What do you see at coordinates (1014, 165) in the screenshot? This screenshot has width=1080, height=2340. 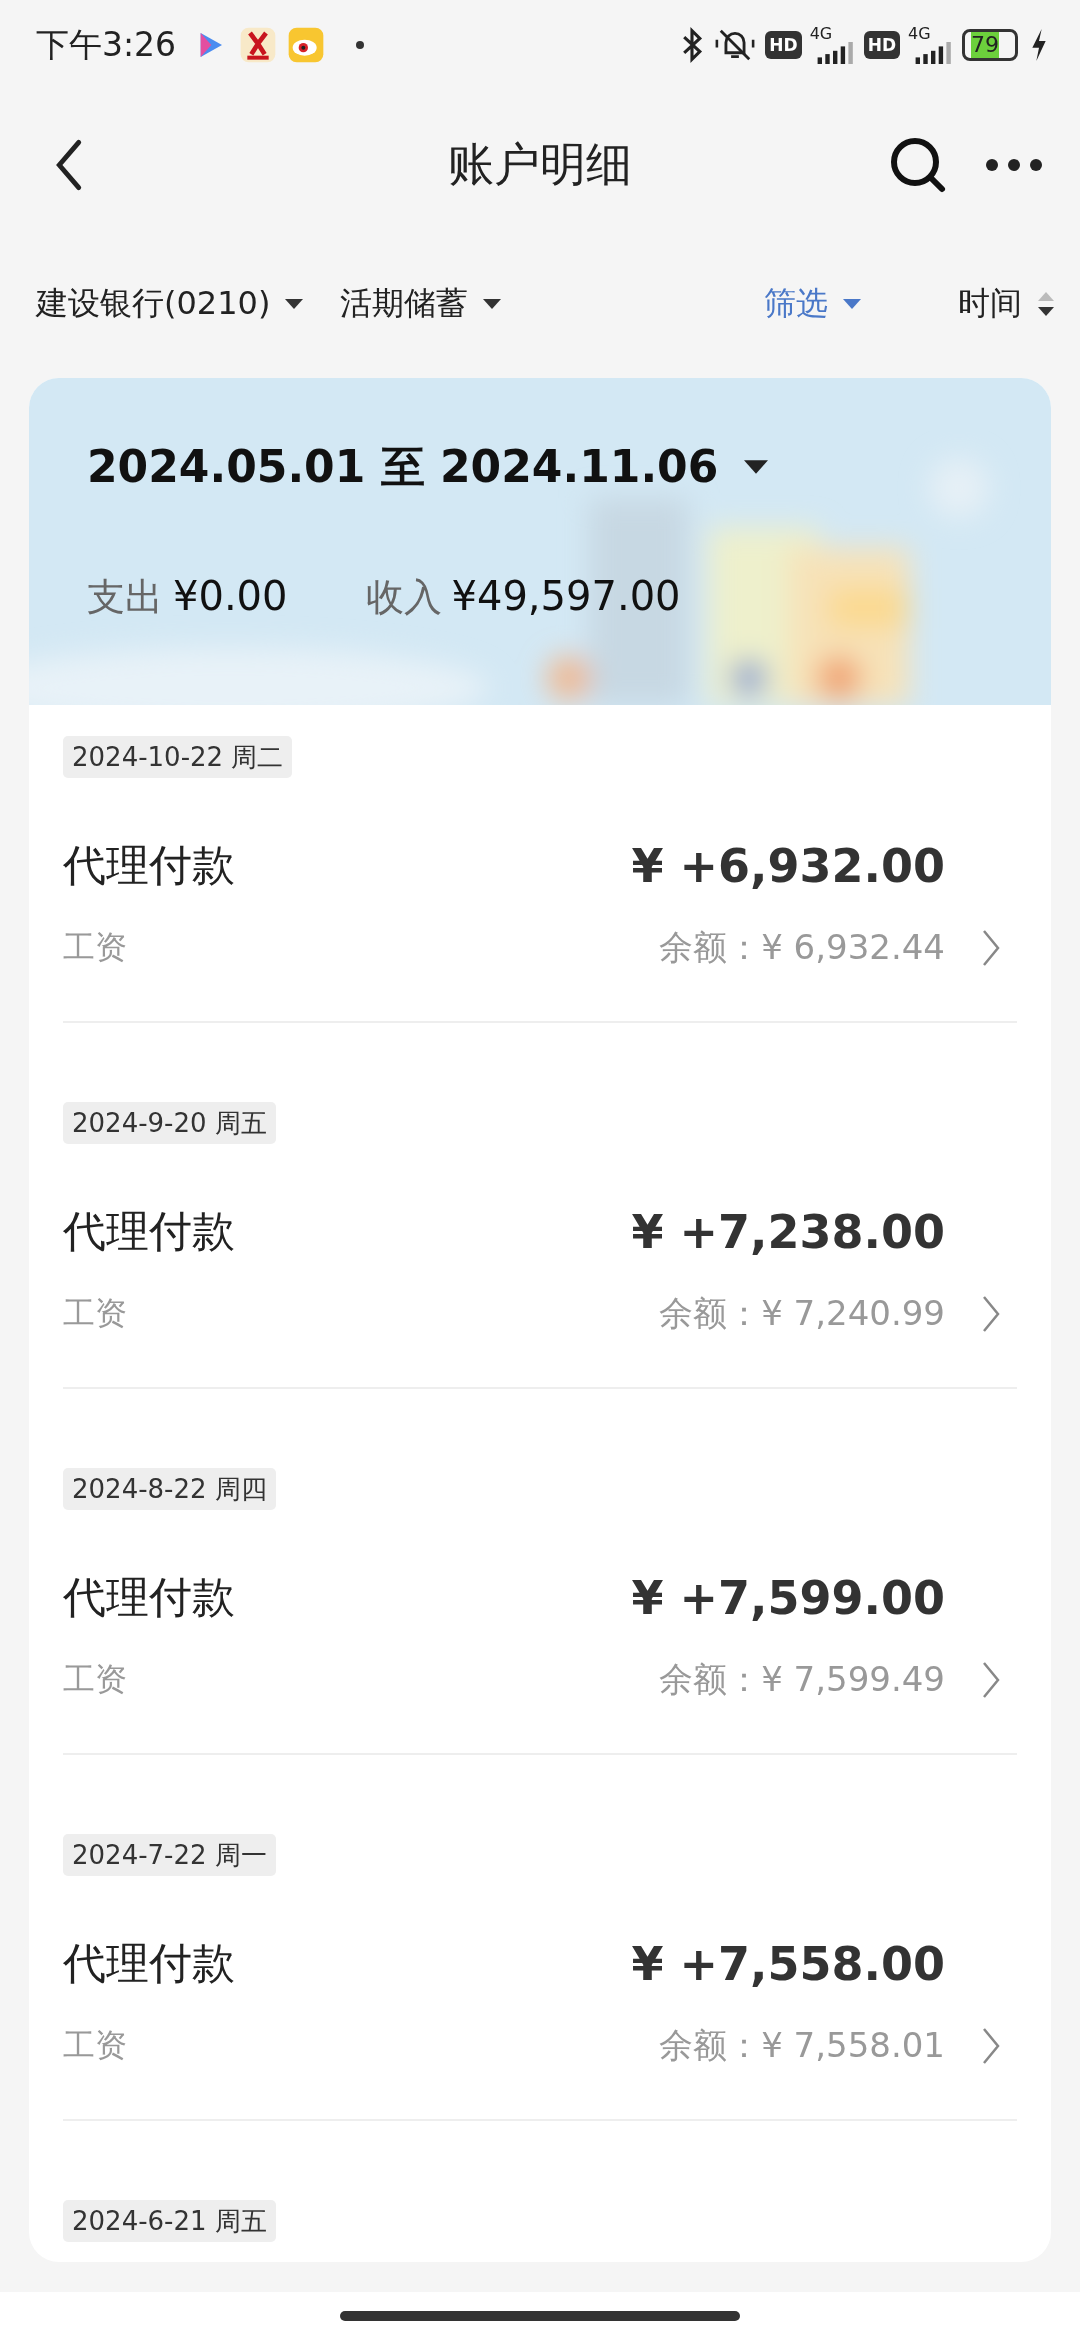 I see `more-icon` at bounding box center [1014, 165].